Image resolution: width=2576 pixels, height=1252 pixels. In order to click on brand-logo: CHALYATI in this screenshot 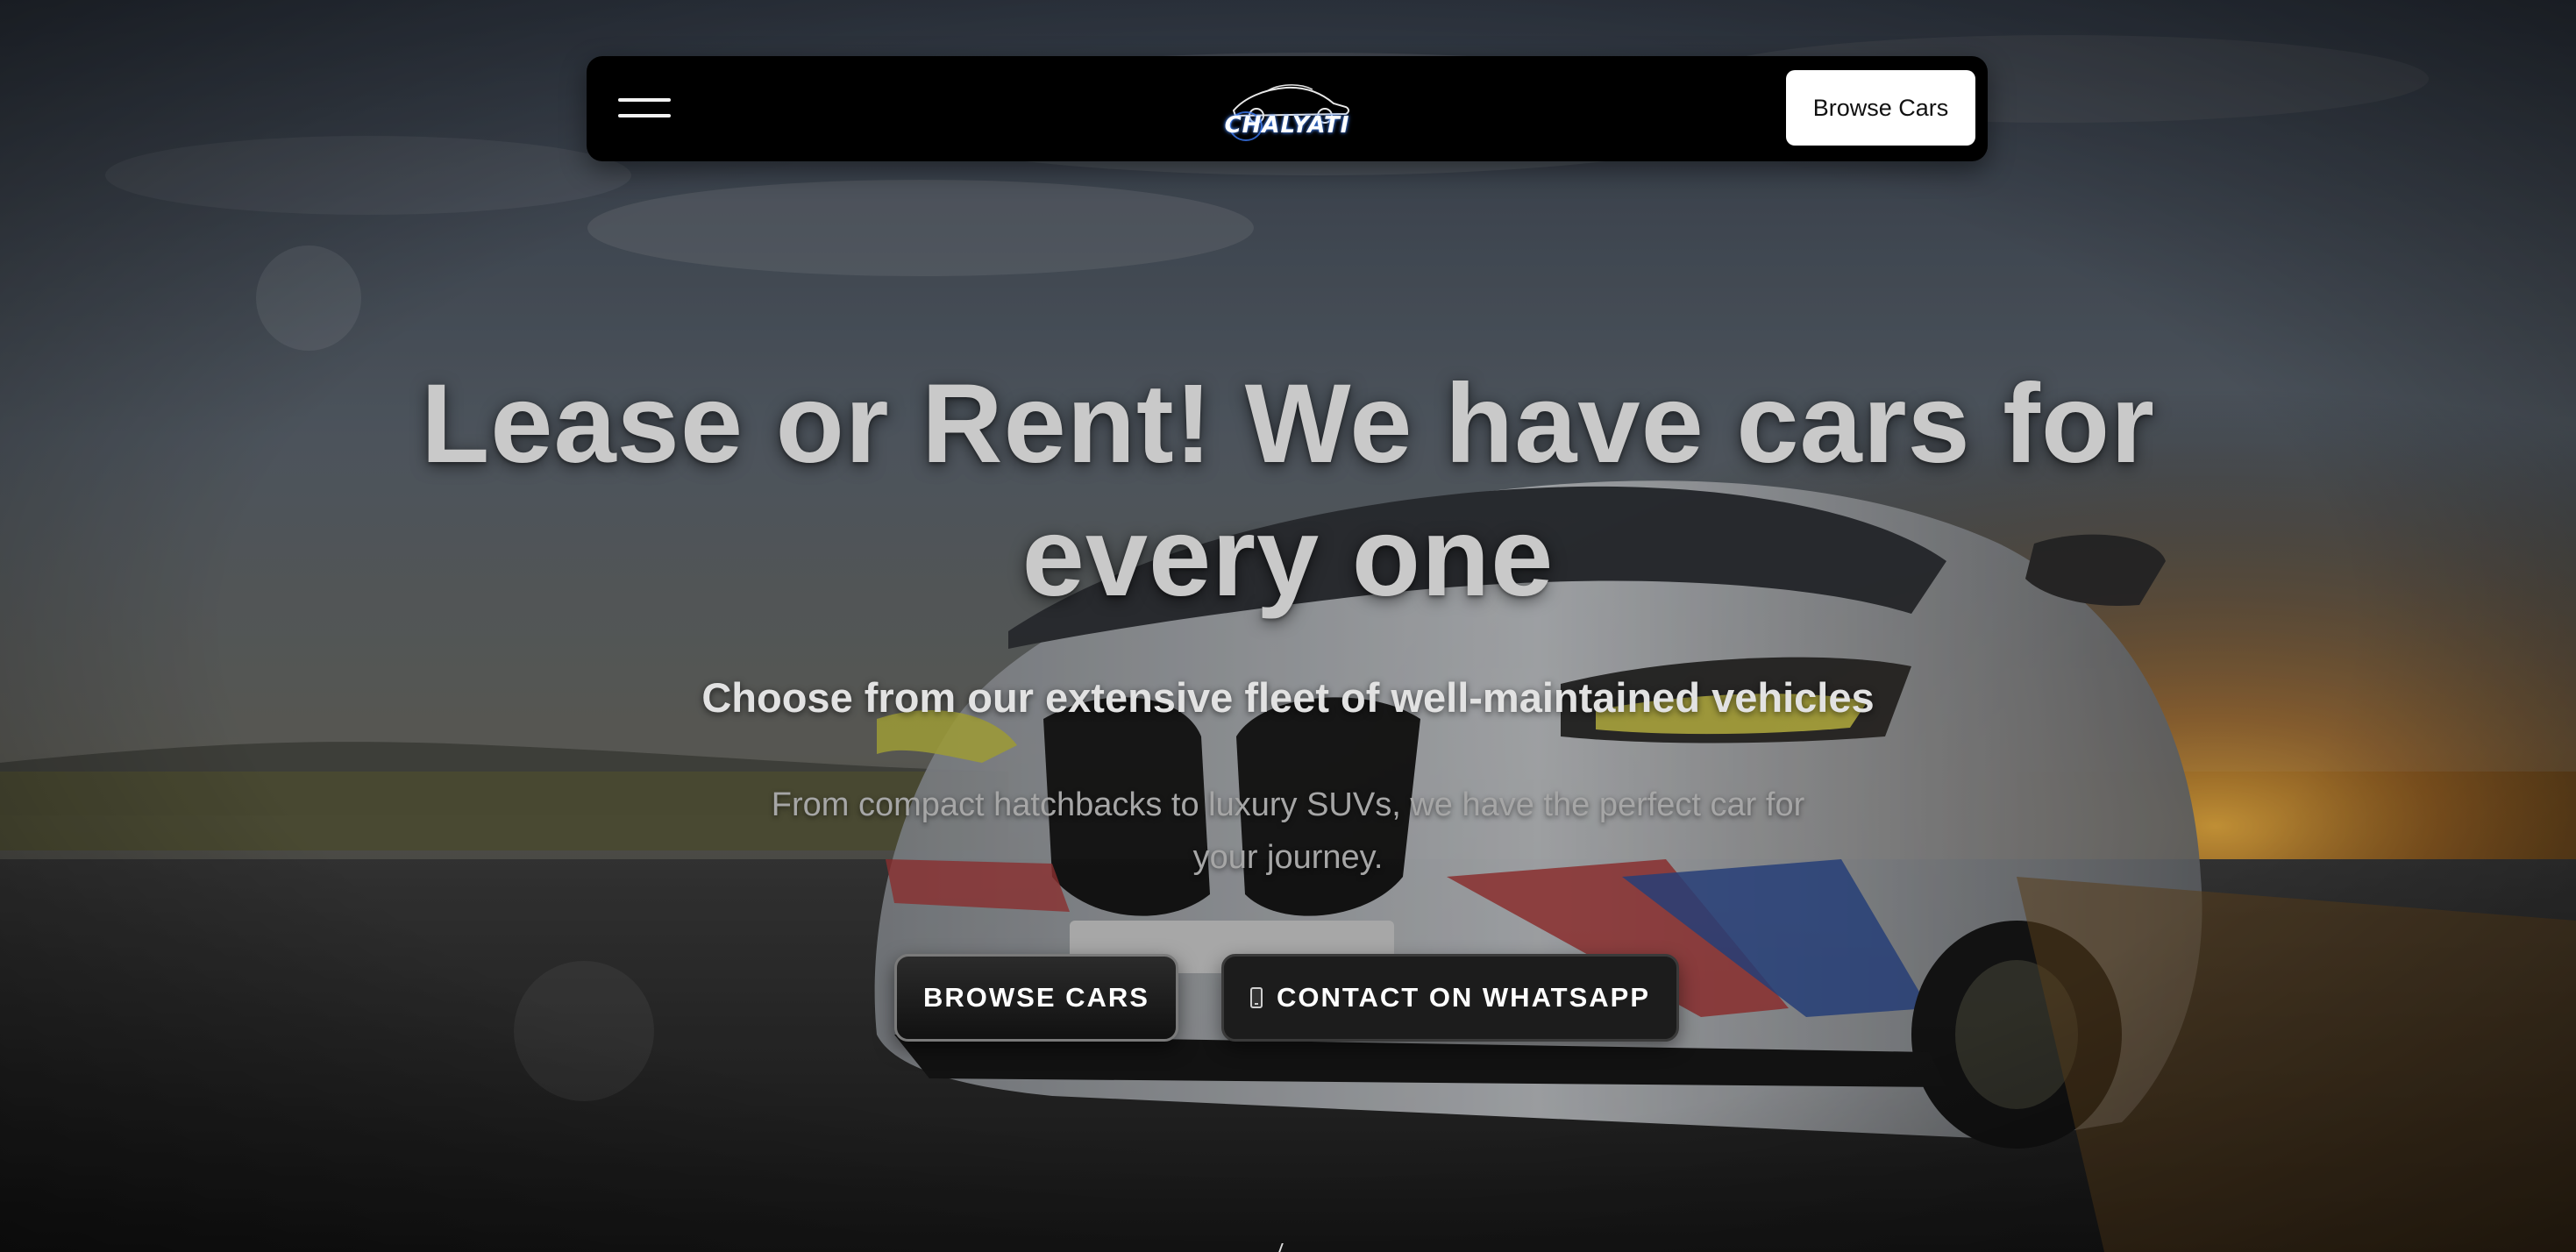, I will do `click(1287, 109)`.